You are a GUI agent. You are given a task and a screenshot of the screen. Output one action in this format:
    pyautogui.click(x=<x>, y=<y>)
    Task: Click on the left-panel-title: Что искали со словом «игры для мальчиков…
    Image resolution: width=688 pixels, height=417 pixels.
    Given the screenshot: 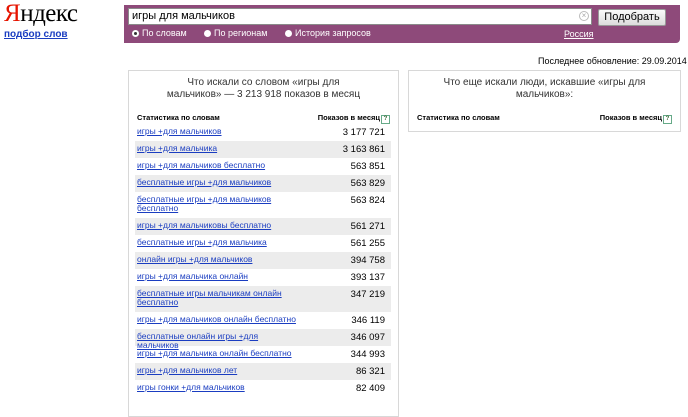 What is the action you would take?
    pyautogui.click(x=263, y=88)
    